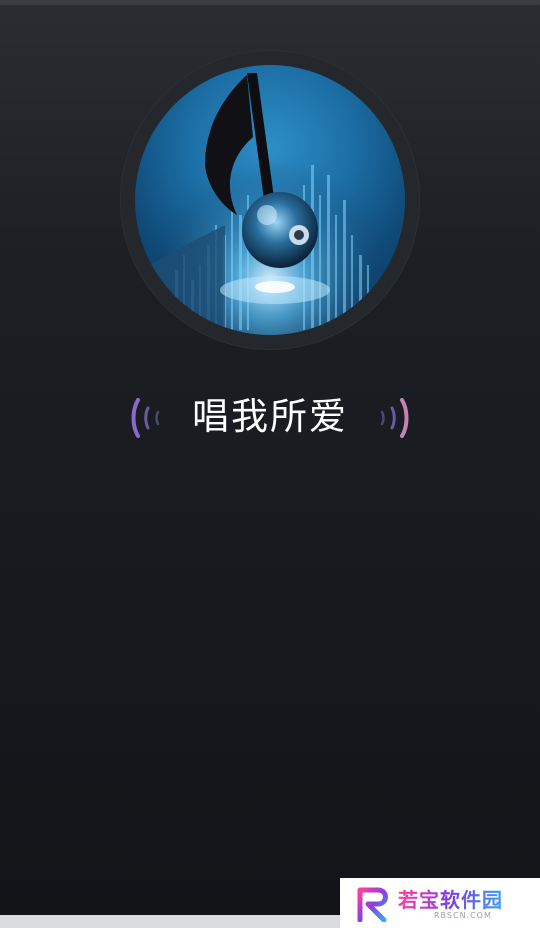 The image size is (540, 928). I want to click on music-note-icon, so click(270, 200).